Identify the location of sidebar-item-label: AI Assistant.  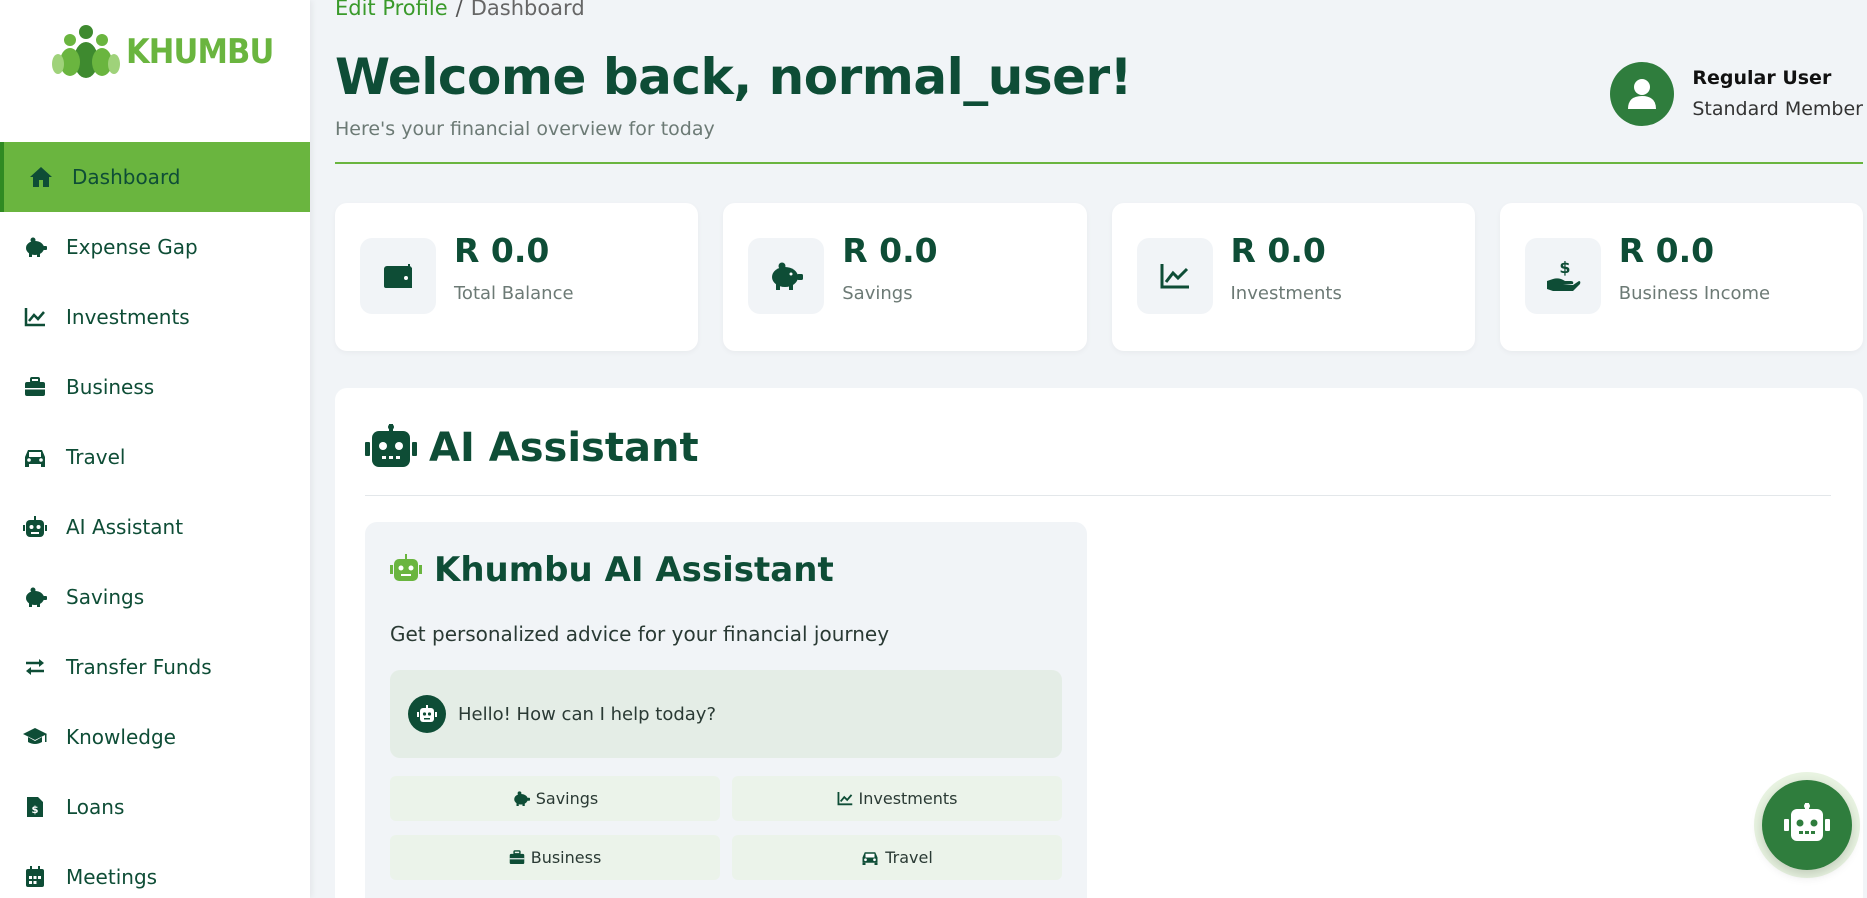
(125, 527).